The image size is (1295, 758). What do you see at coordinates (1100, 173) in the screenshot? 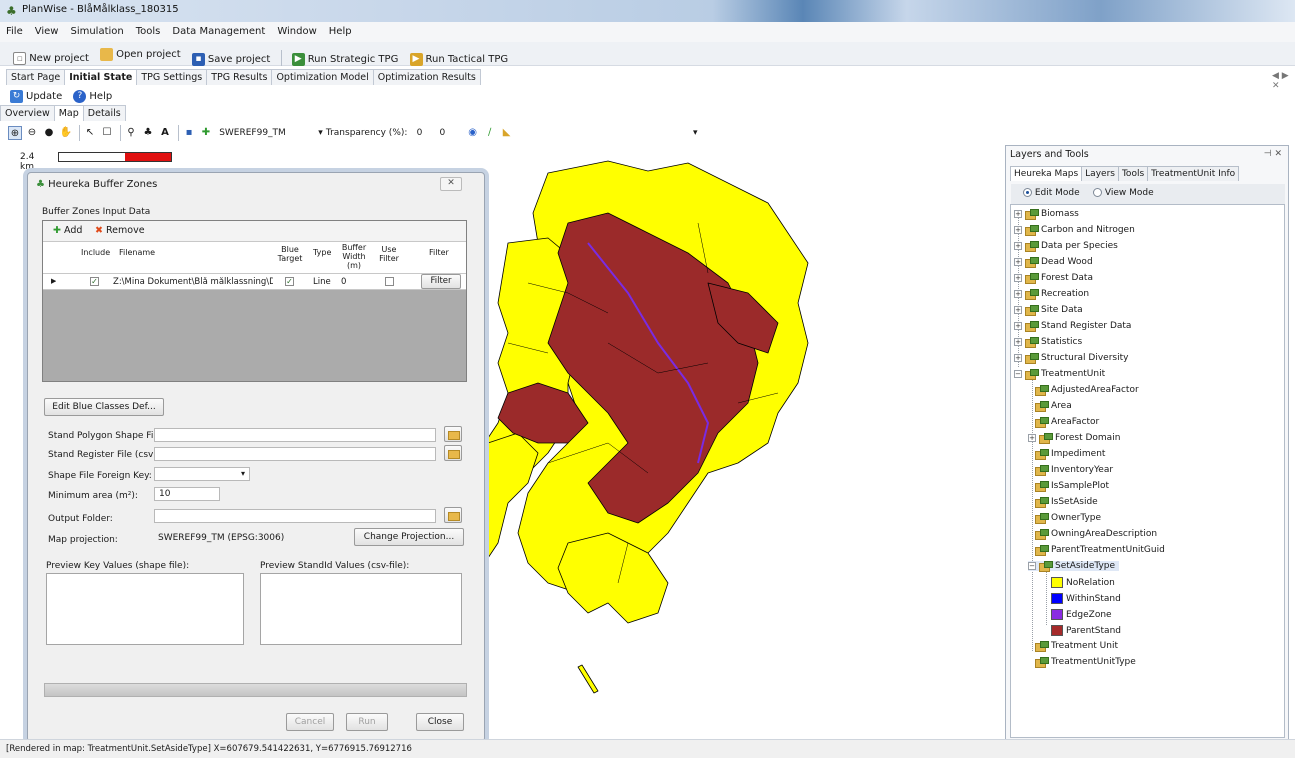
I see `tab-layers: Layers` at bounding box center [1100, 173].